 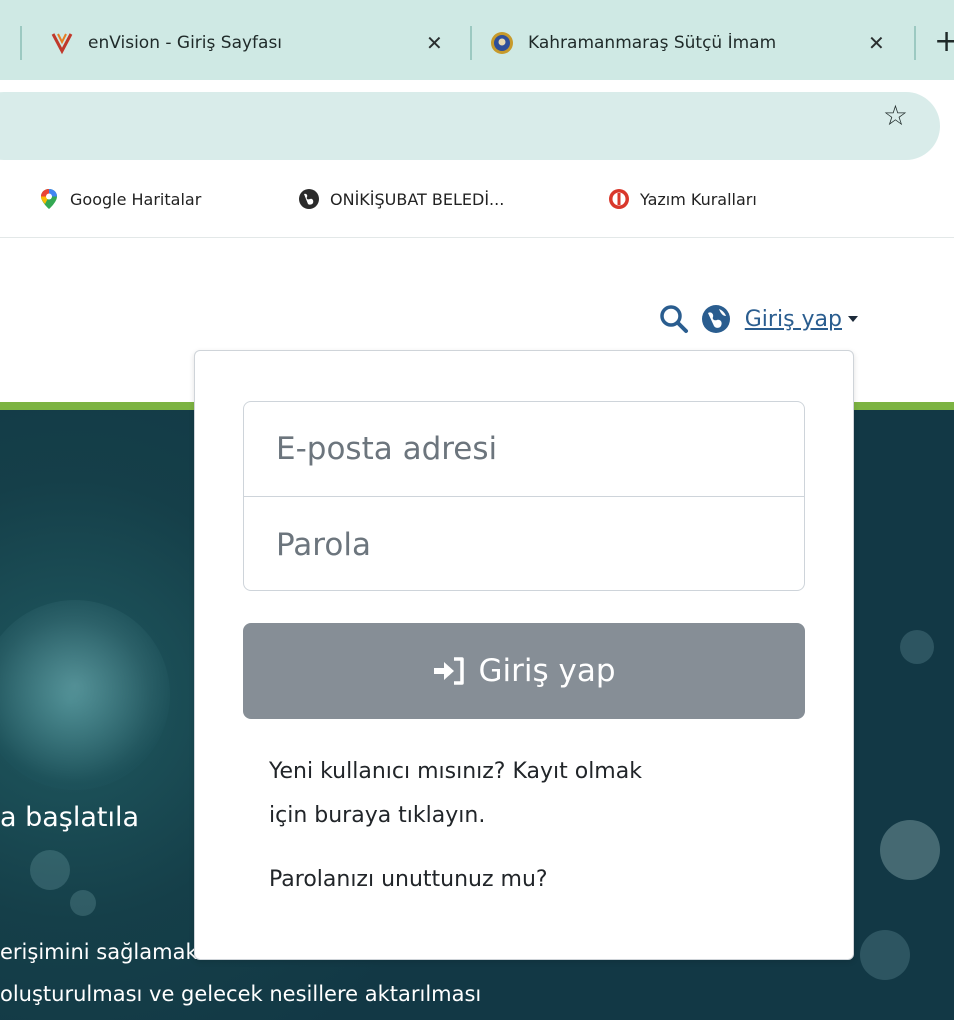 I want to click on login-input-group, so click(x=524, y=496).